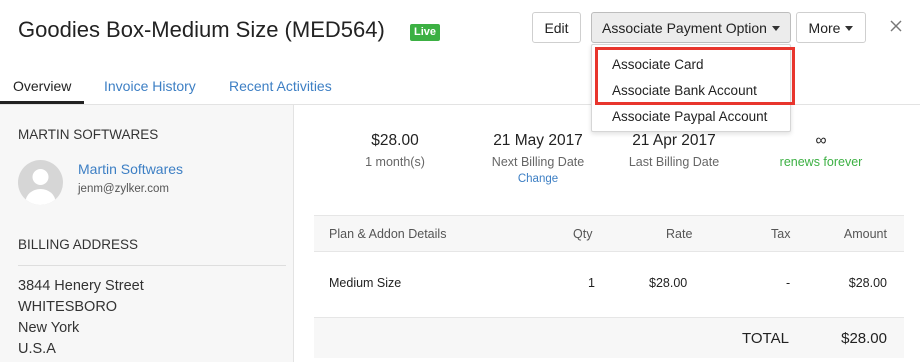 This screenshot has height=362, width=920. What do you see at coordinates (591, 283) in the screenshot?
I see `item-qty: 1` at bounding box center [591, 283].